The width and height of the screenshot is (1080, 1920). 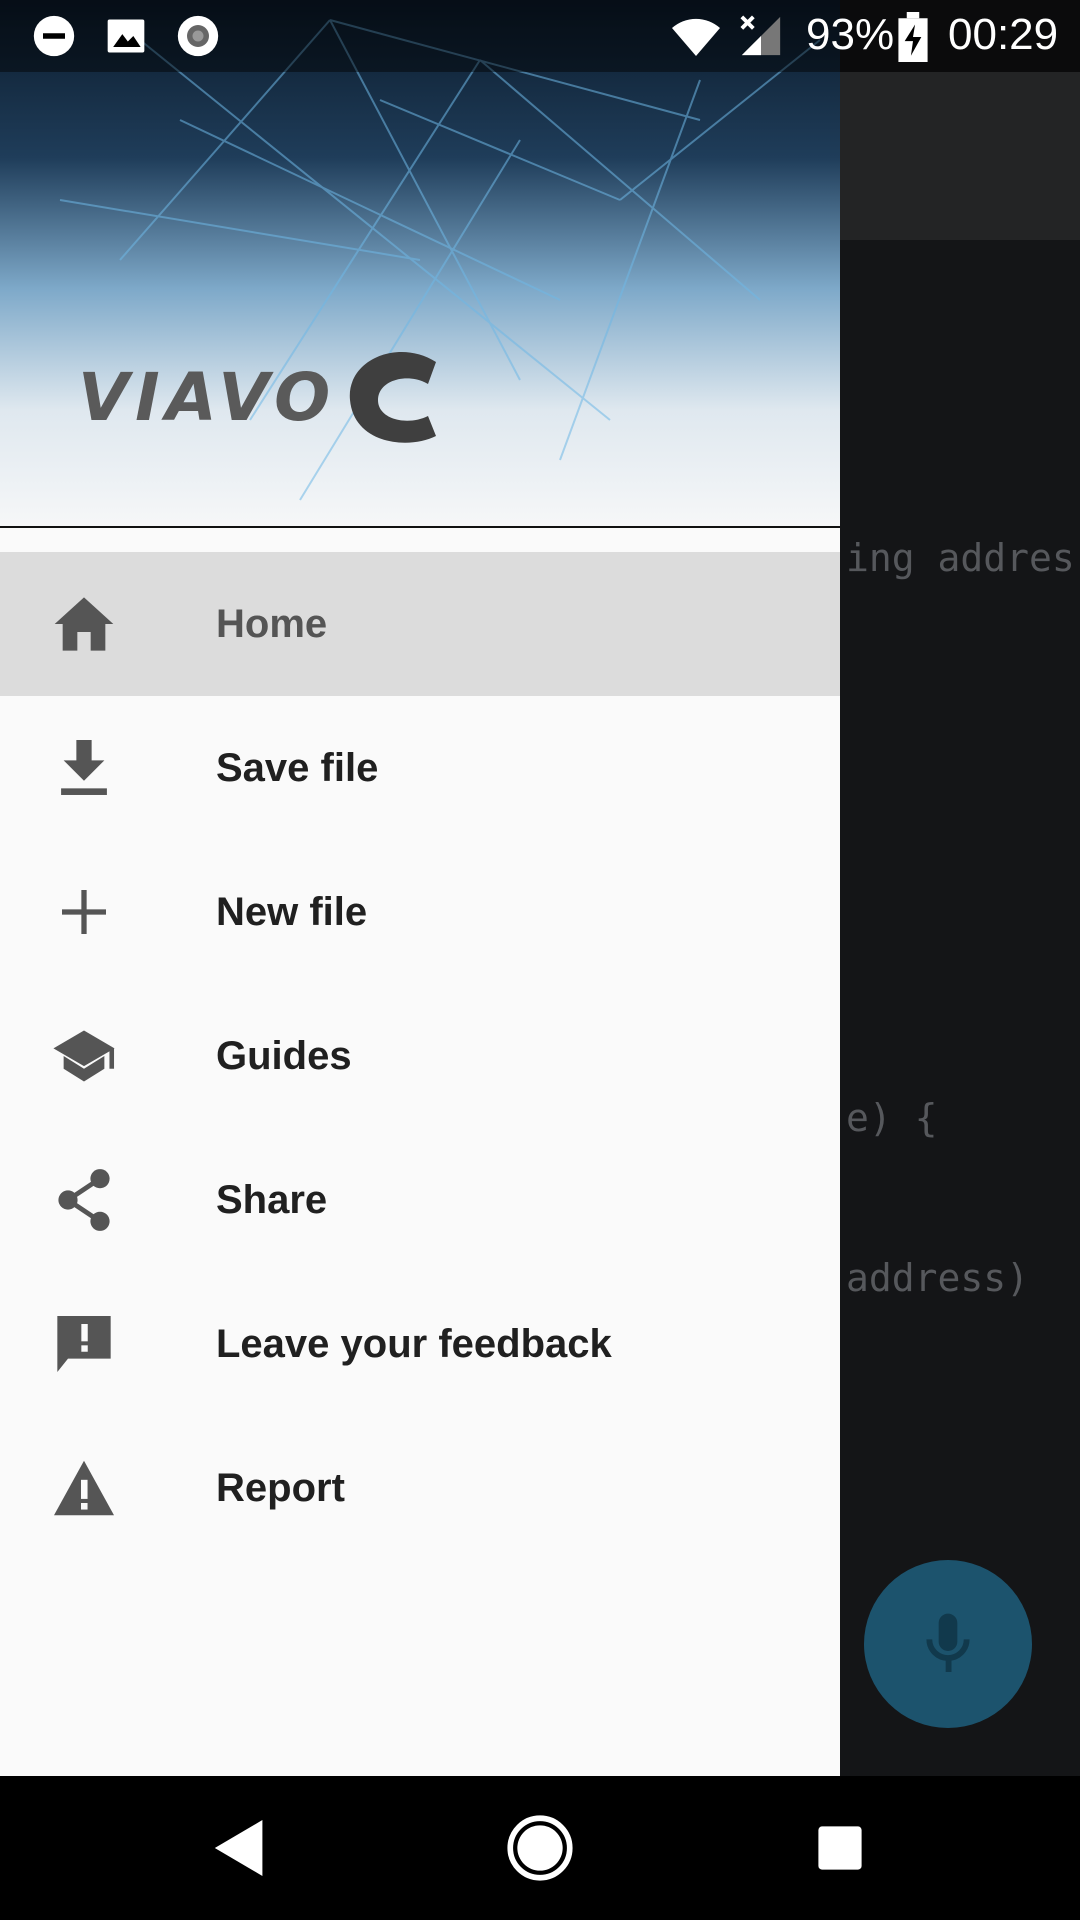 I want to click on code-line: e) {, so click(x=892, y=1118).